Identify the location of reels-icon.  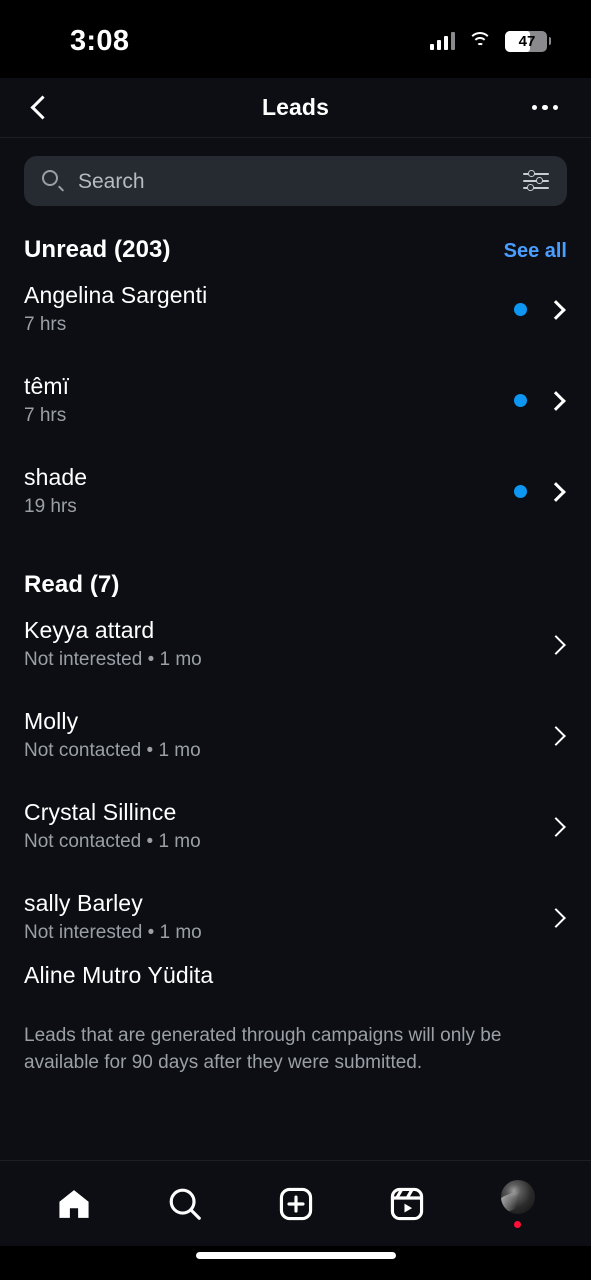
(406, 1203).